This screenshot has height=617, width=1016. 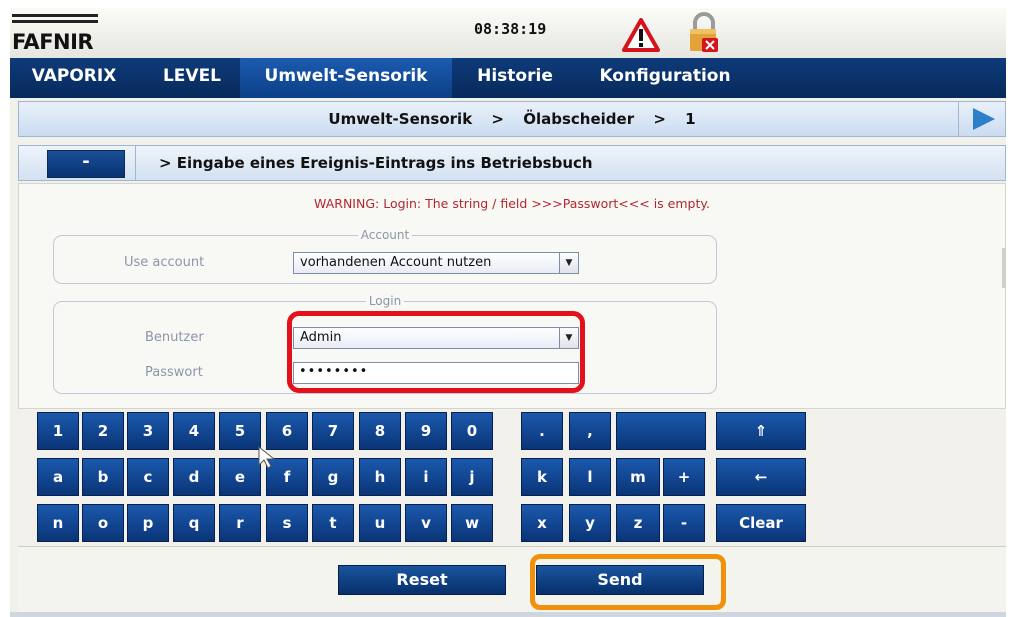 What do you see at coordinates (287, 523) in the screenshot?
I see `key-s: s` at bounding box center [287, 523].